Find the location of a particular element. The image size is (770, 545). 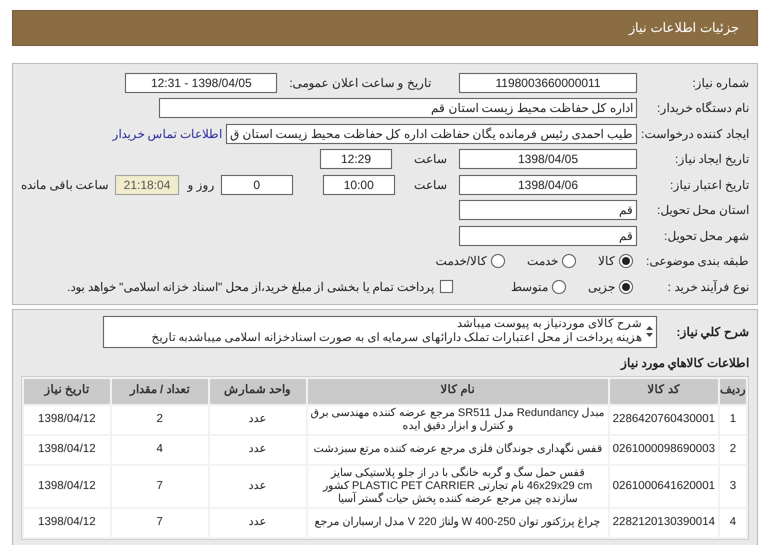

table-cell: 2282120130390014 is located at coordinates (664, 522).